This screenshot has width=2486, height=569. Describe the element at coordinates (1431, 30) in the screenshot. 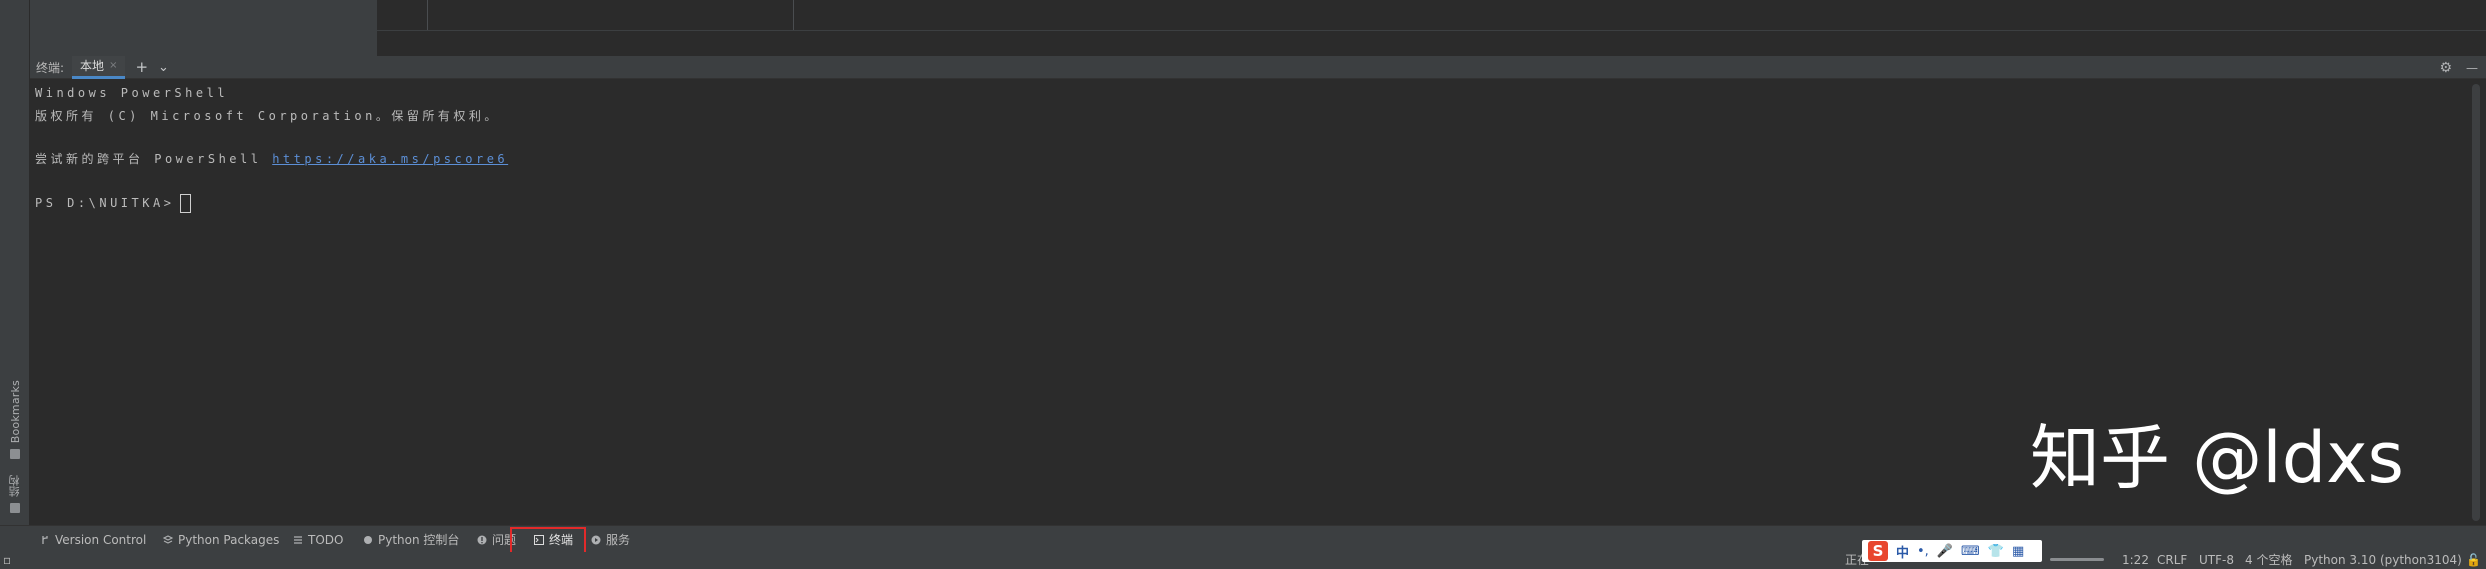

I see `editor-bottom-border` at that location.